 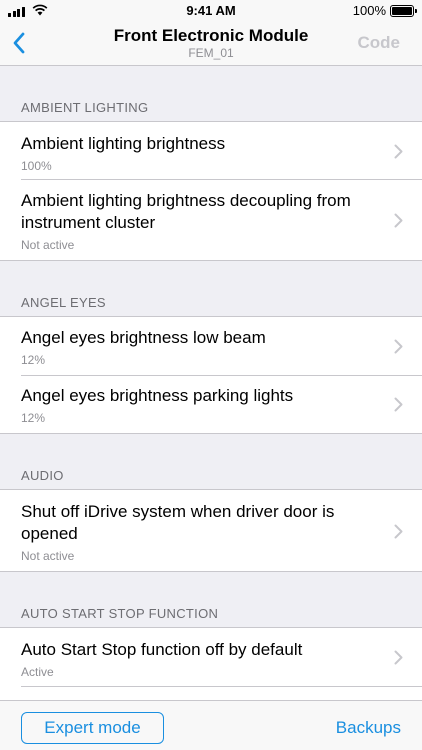 What do you see at coordinates (211, 94) in the screenshot?
I see `section-header: AMBIENT LIGHTING` at bounding box center [211, 94].